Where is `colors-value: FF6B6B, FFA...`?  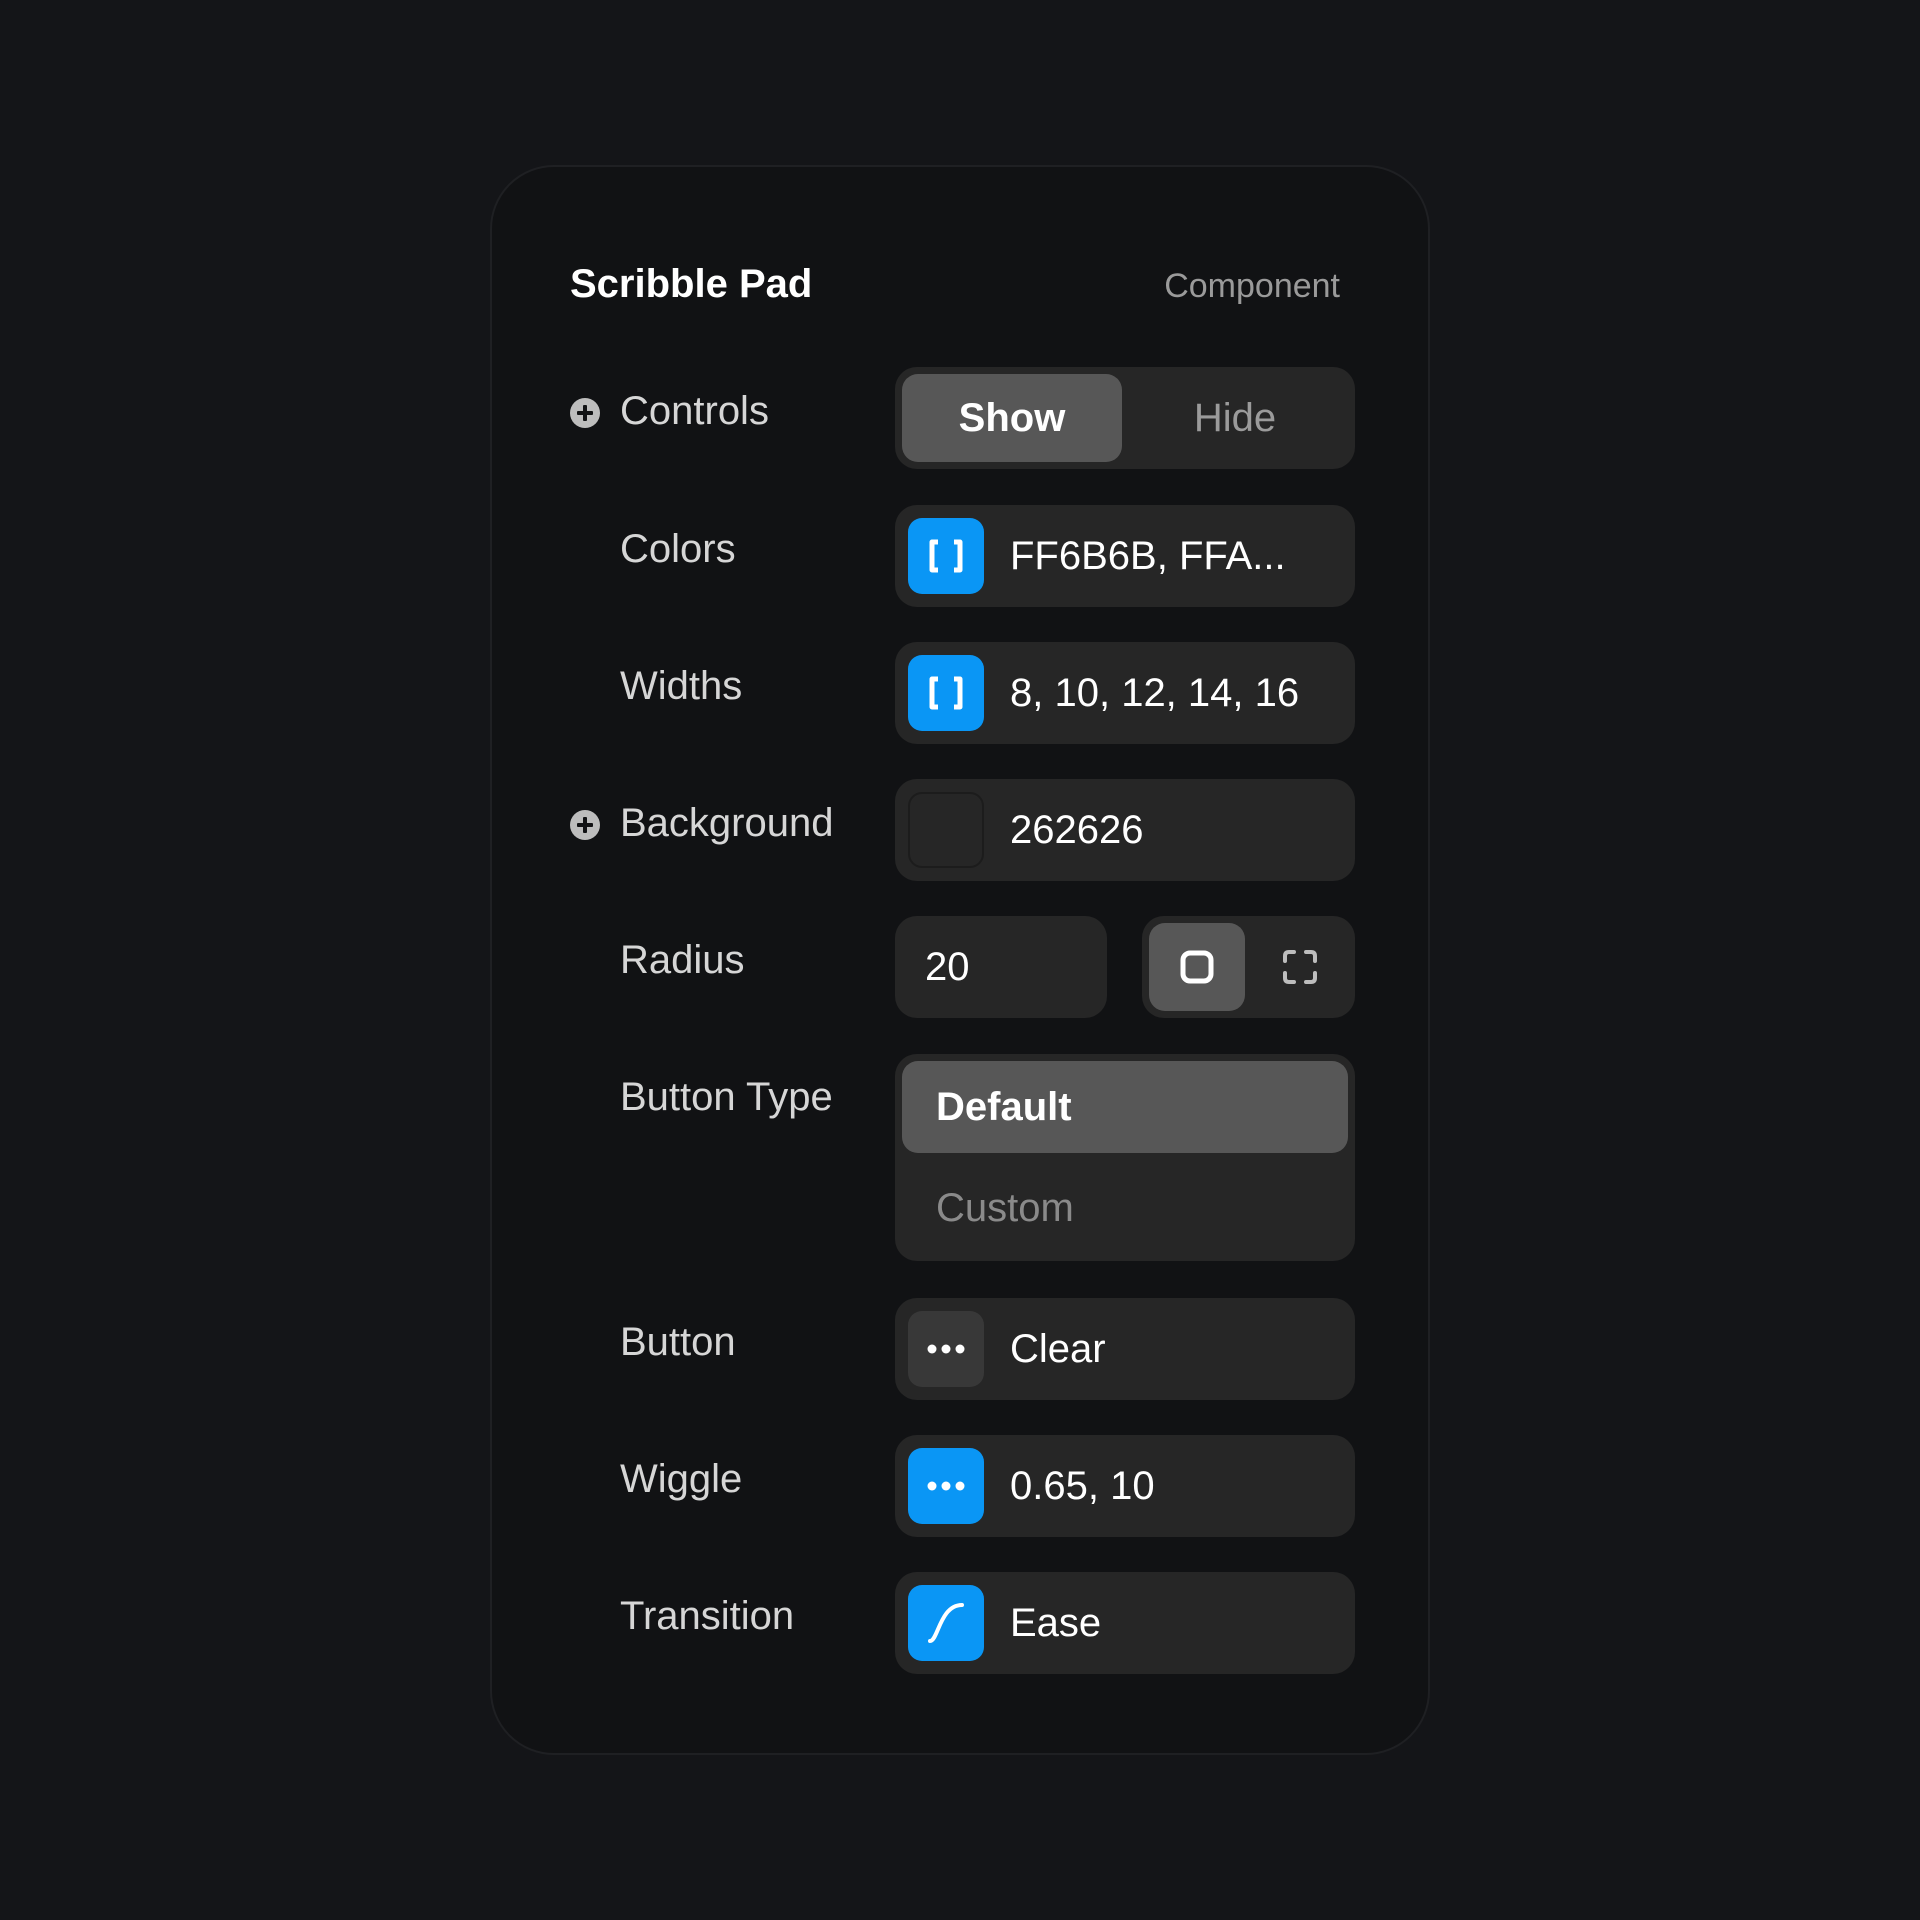 colors-value: FF6B6B, FFA... is located at coordinates (1148, 555).